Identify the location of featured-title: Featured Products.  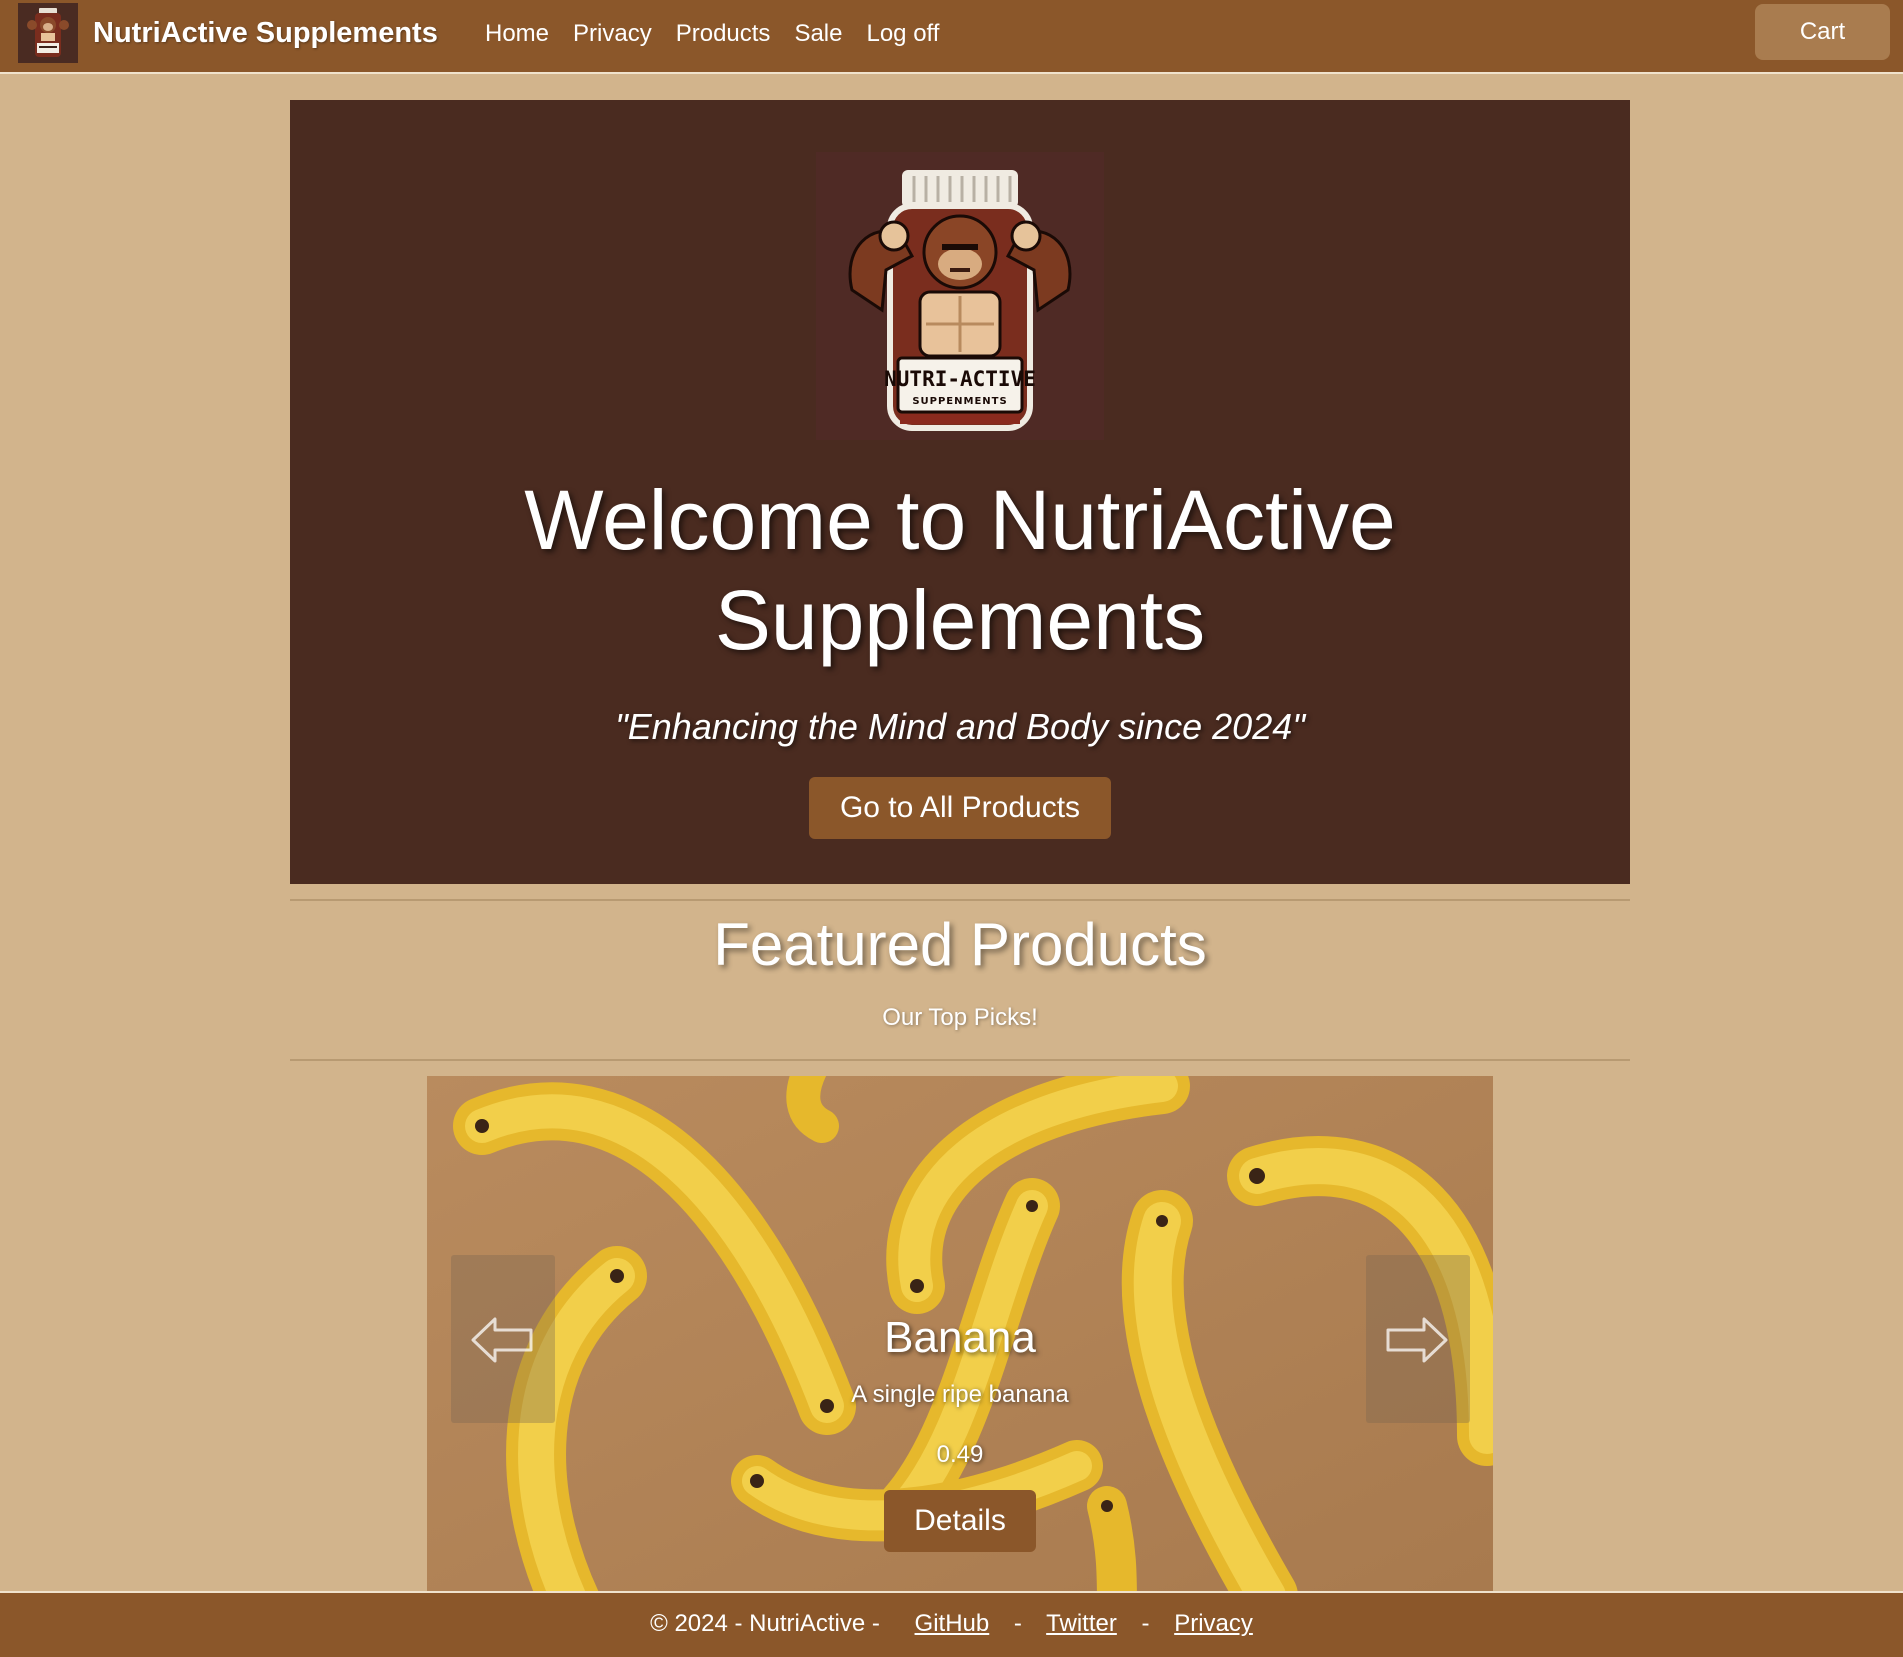
(960, 944).